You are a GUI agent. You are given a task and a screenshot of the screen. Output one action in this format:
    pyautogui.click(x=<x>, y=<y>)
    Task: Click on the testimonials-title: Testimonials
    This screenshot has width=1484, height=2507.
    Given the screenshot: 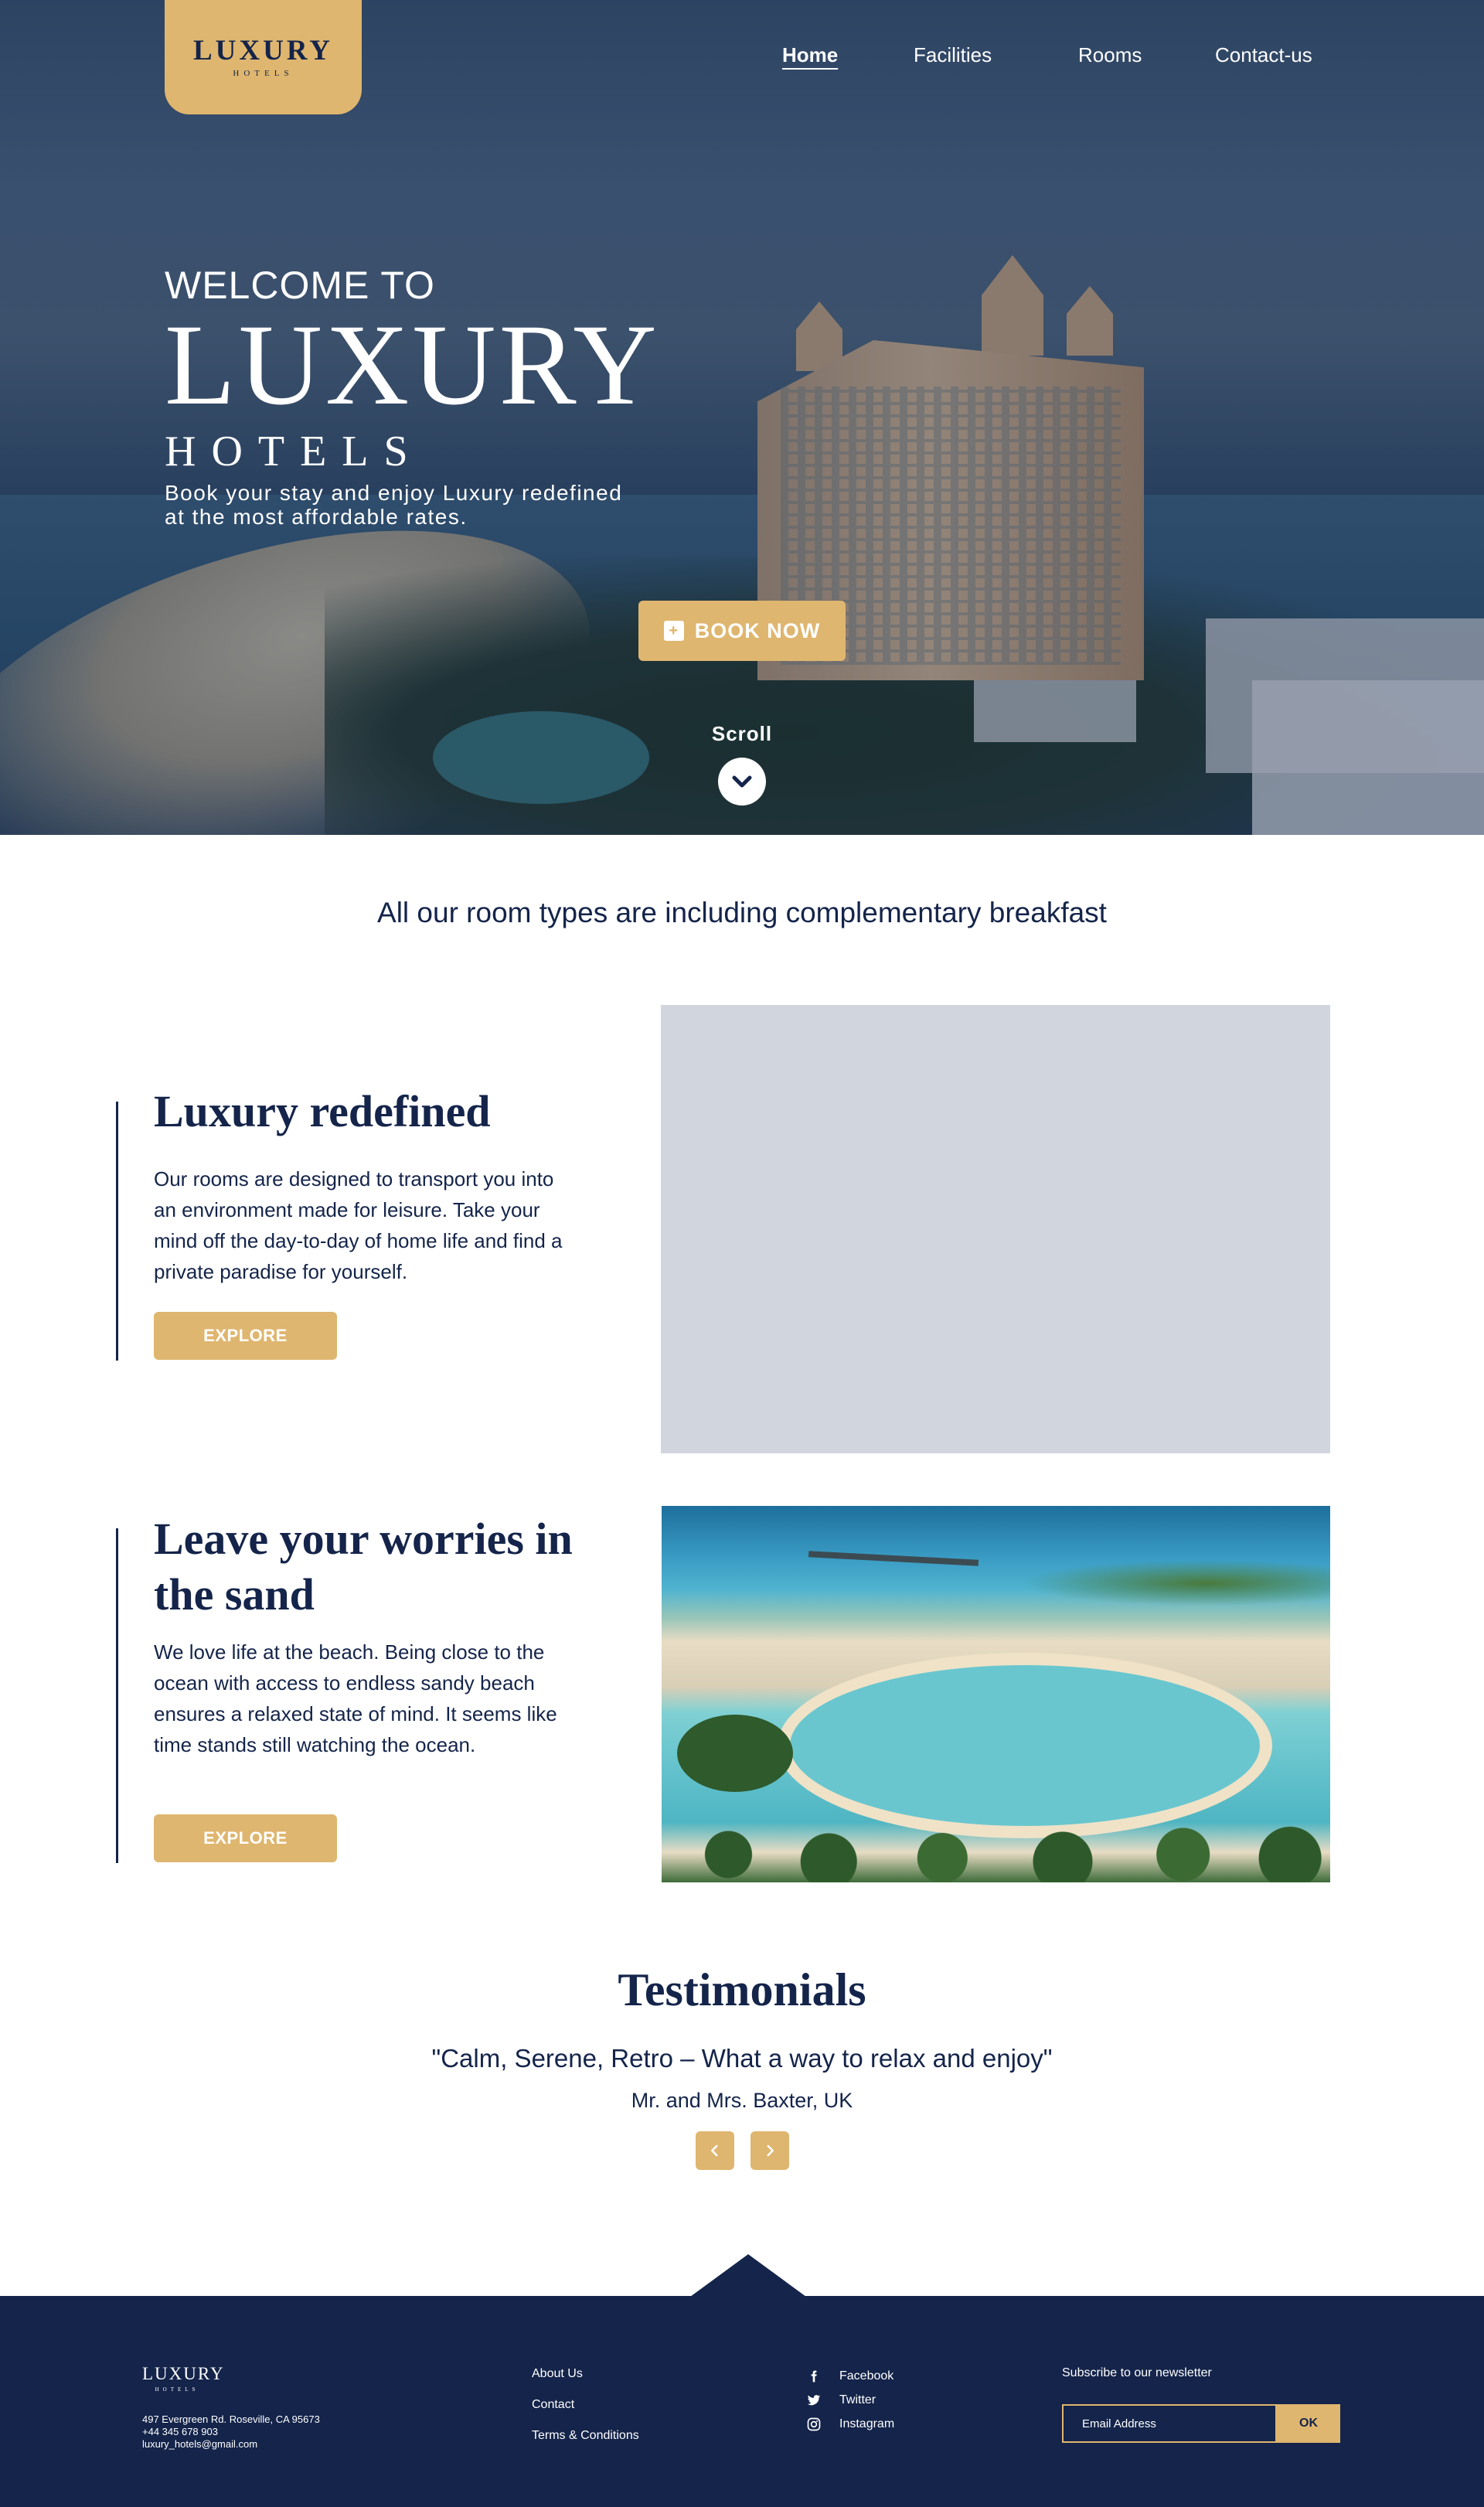 What is the action you would take?
    pyautogui.click(x=742, y=1989)
    